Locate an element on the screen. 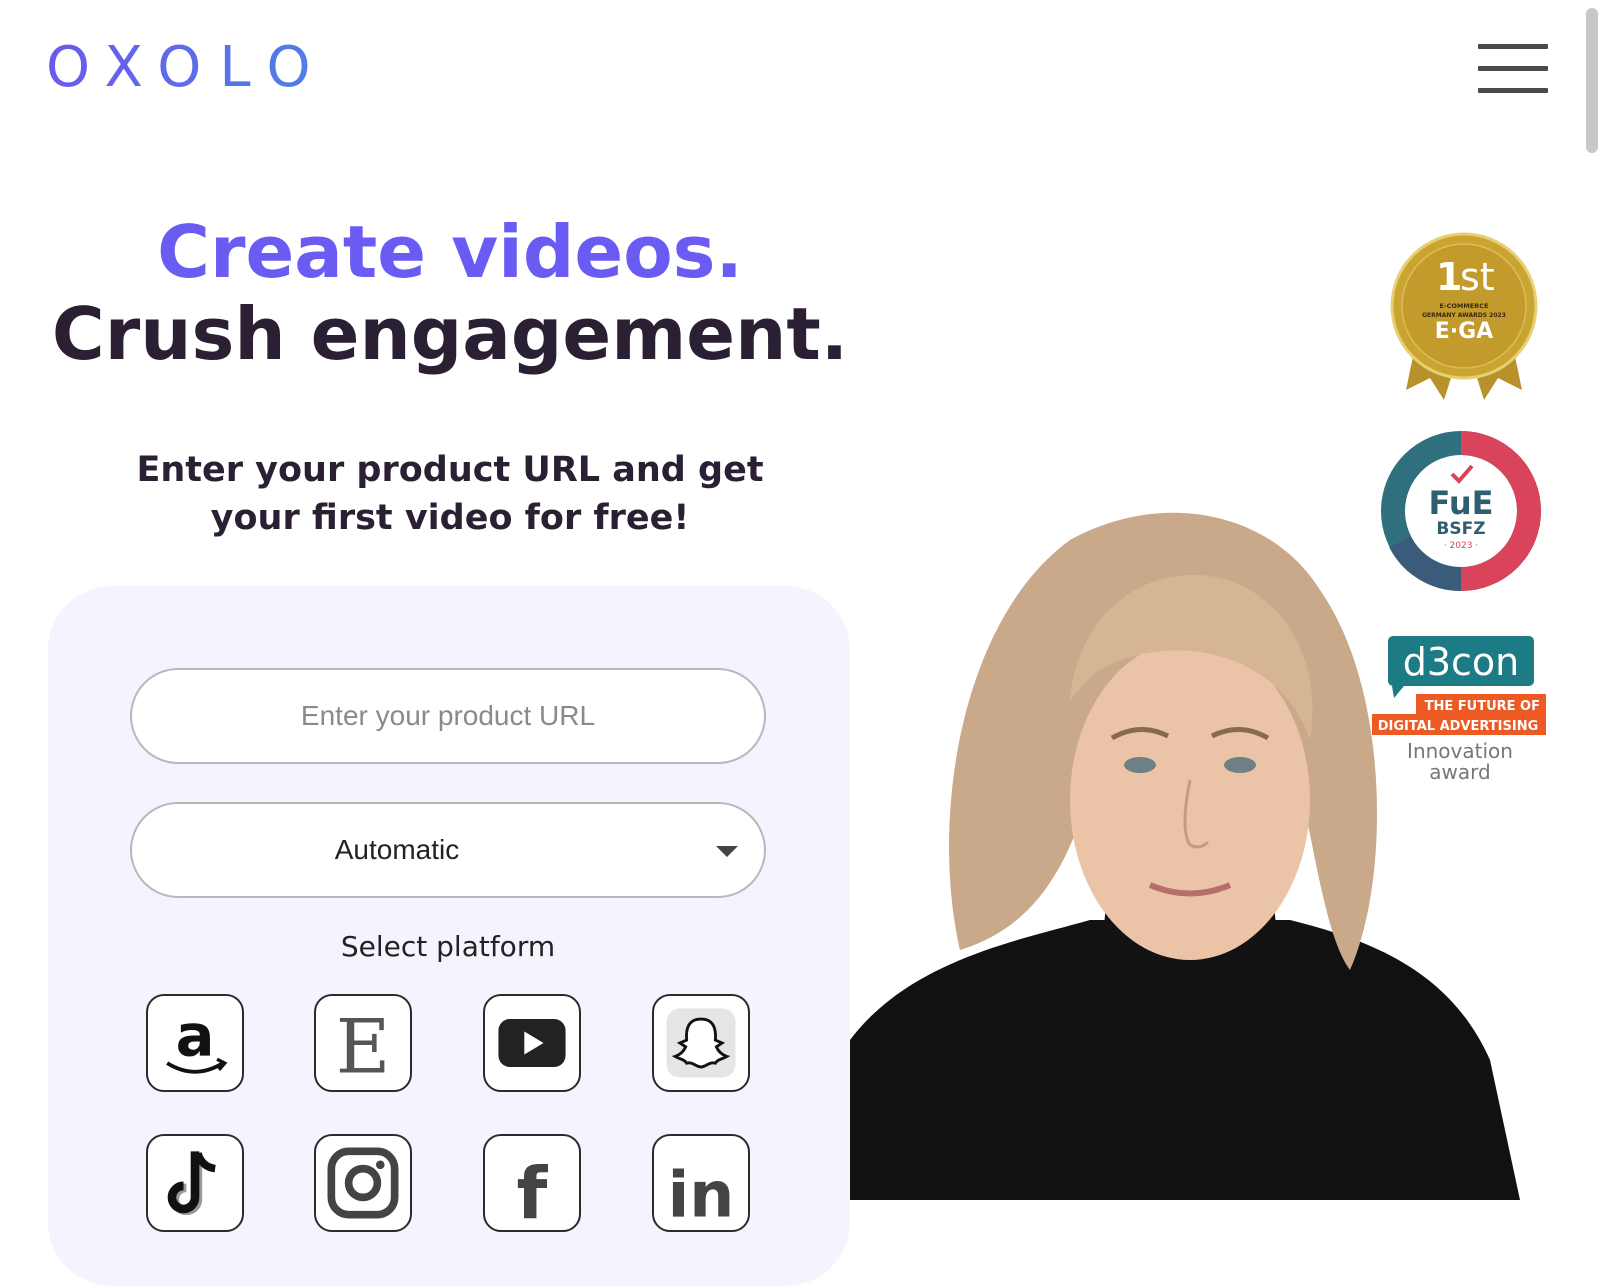 The height and width of the screenshot is (1286, 1600). mode-select: Automatic is located at coordinates (448, 850).